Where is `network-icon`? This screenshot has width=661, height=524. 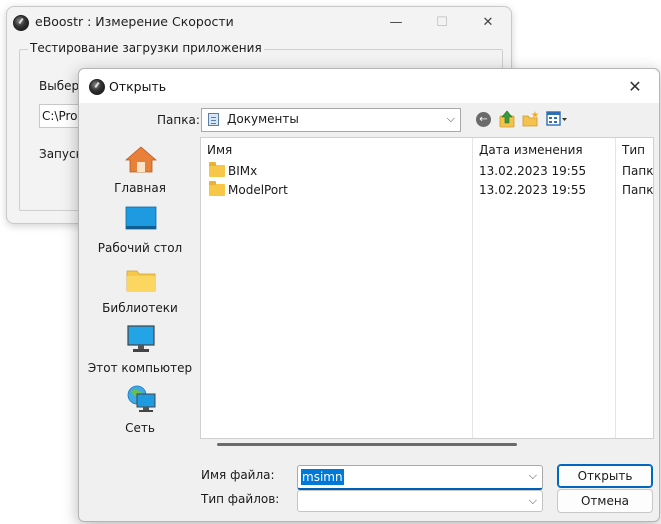
network-icon is located at coordinates (141, 398).